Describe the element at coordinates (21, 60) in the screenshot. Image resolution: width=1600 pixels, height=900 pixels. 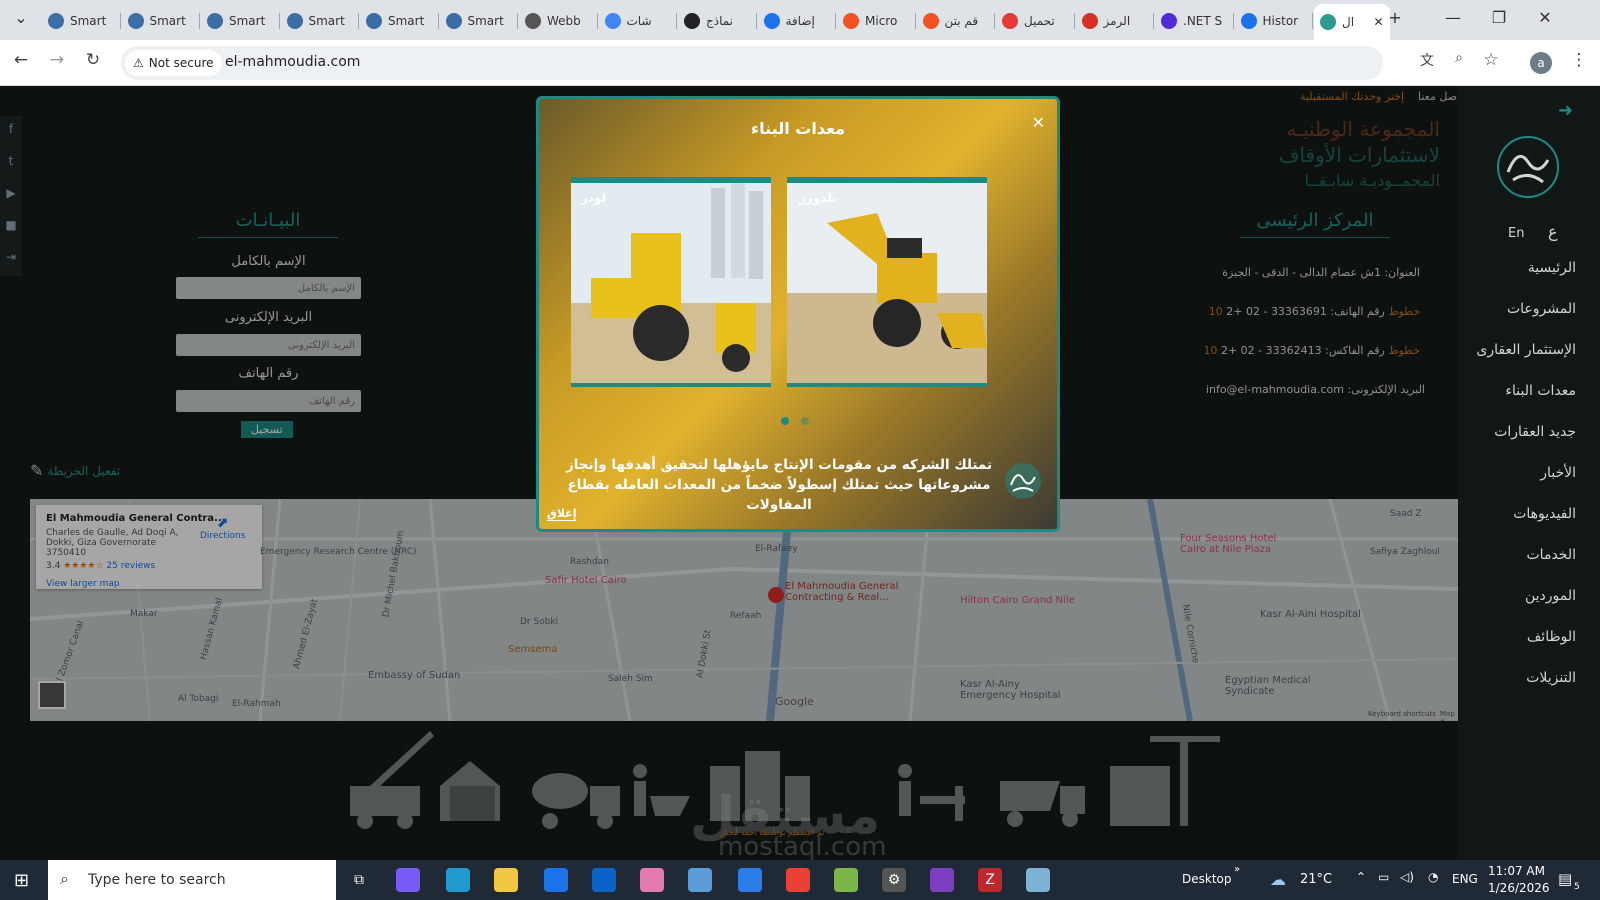
I see `back-icon: ←` at that location.